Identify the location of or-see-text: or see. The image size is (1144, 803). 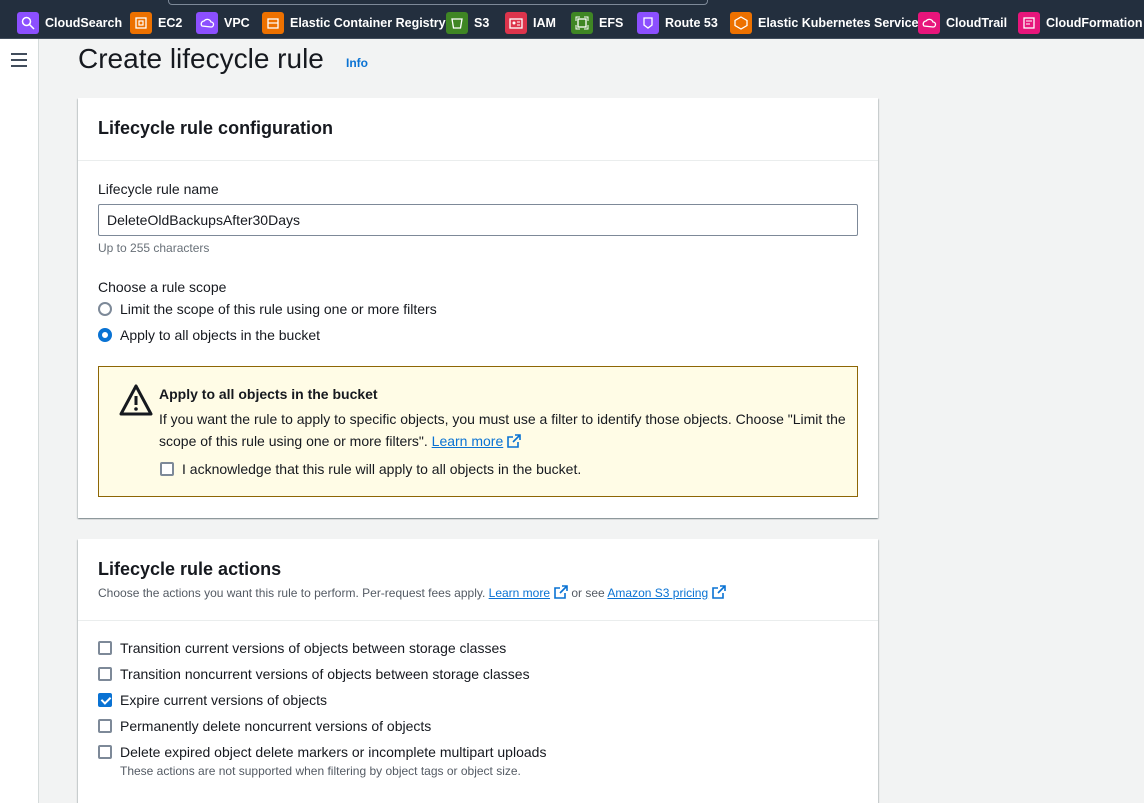
(588, 593).